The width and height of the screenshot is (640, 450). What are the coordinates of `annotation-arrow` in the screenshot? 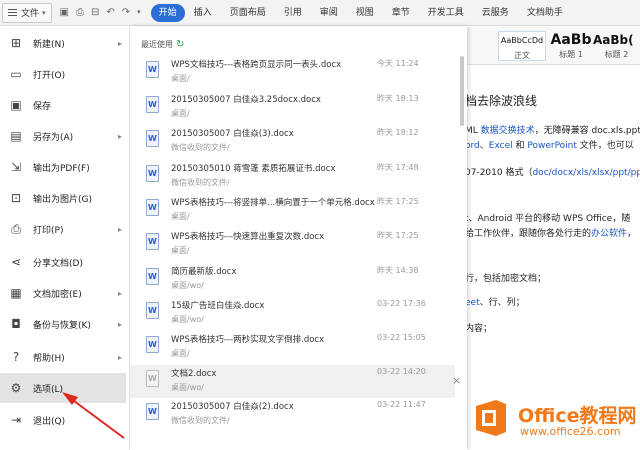 It's located at (93, 415).